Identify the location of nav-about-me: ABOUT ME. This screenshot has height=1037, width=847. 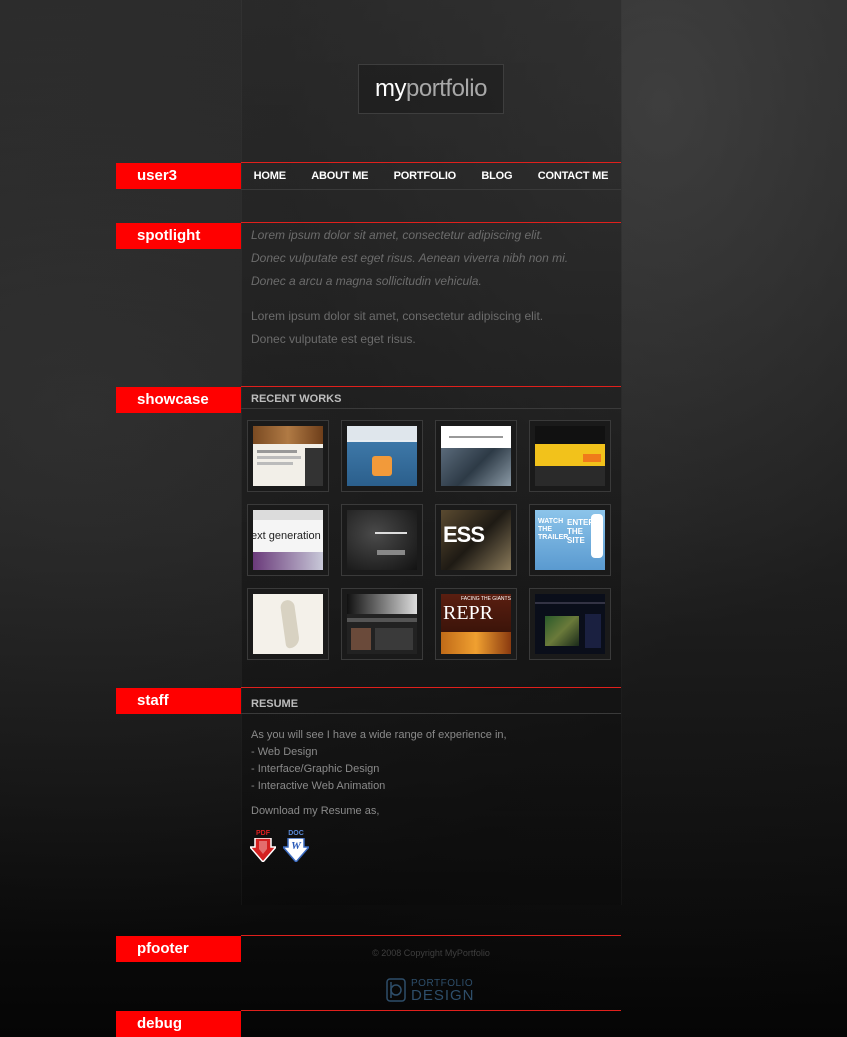
(339, 176).